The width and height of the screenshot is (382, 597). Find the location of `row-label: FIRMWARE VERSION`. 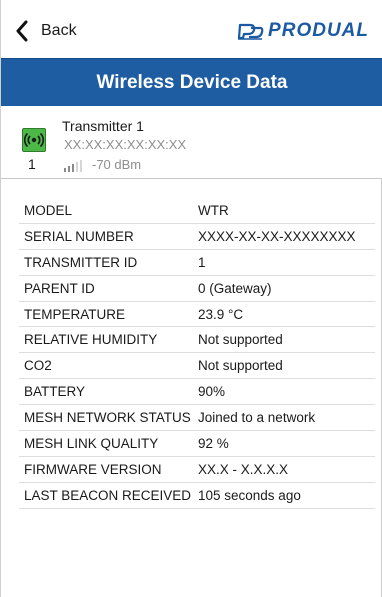

row-label: FIRMWARE VERSION is located at coordinates (93, 469).